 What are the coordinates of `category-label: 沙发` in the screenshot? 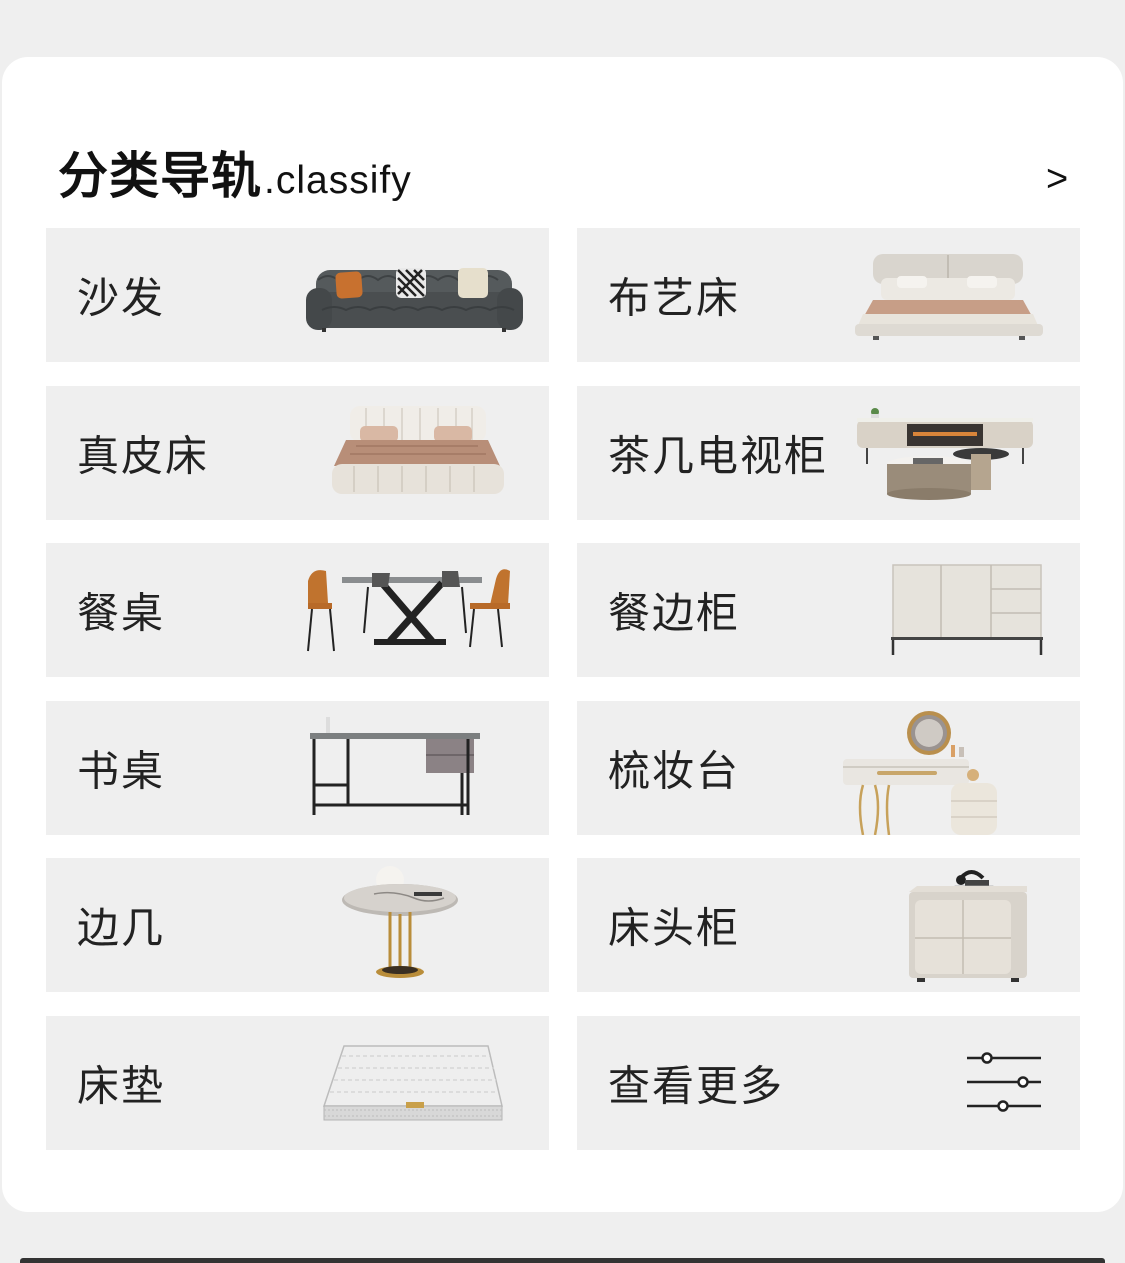 It's located at (121, 298).